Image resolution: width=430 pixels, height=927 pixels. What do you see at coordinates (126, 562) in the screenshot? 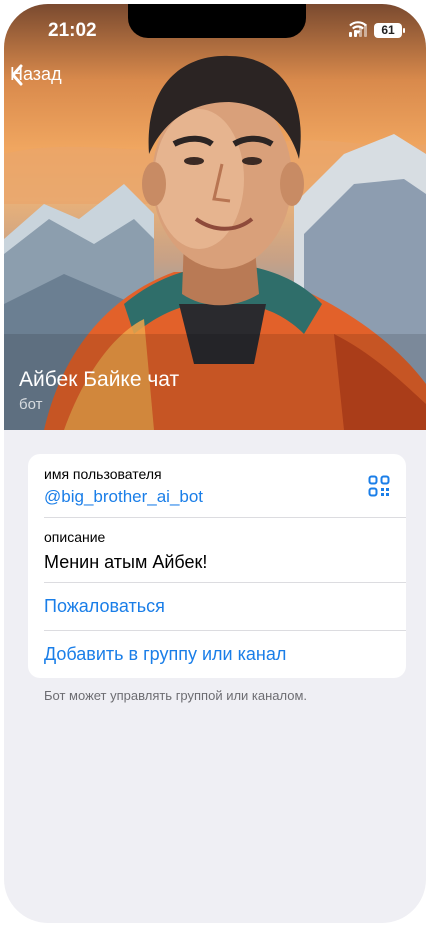
I see `description-text: Менин атым Айбек!` at bounding box center [126, 562].